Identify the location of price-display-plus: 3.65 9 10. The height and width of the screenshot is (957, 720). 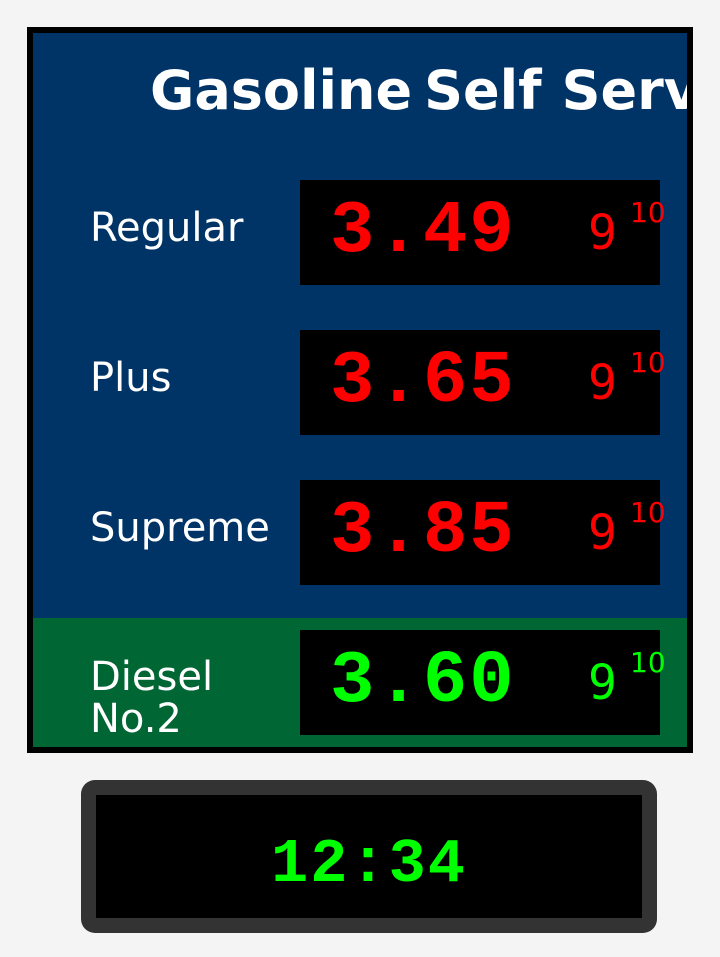
(483, 382).